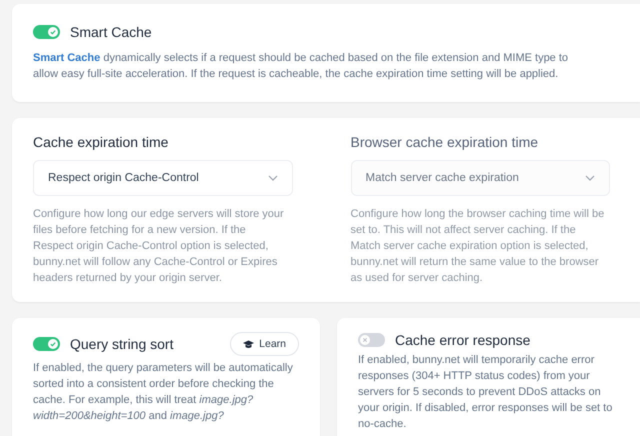  What do you see at coordinates (301, 66) in the screenshot?
I see `description-text: Smart Cache dynamically selects if a request should be cached based on the file extension and MIME type to allow easy full-site acceleration. If the request is cacheable, the cache expiration time setting will be applied.` at bounding box center [301, 66].